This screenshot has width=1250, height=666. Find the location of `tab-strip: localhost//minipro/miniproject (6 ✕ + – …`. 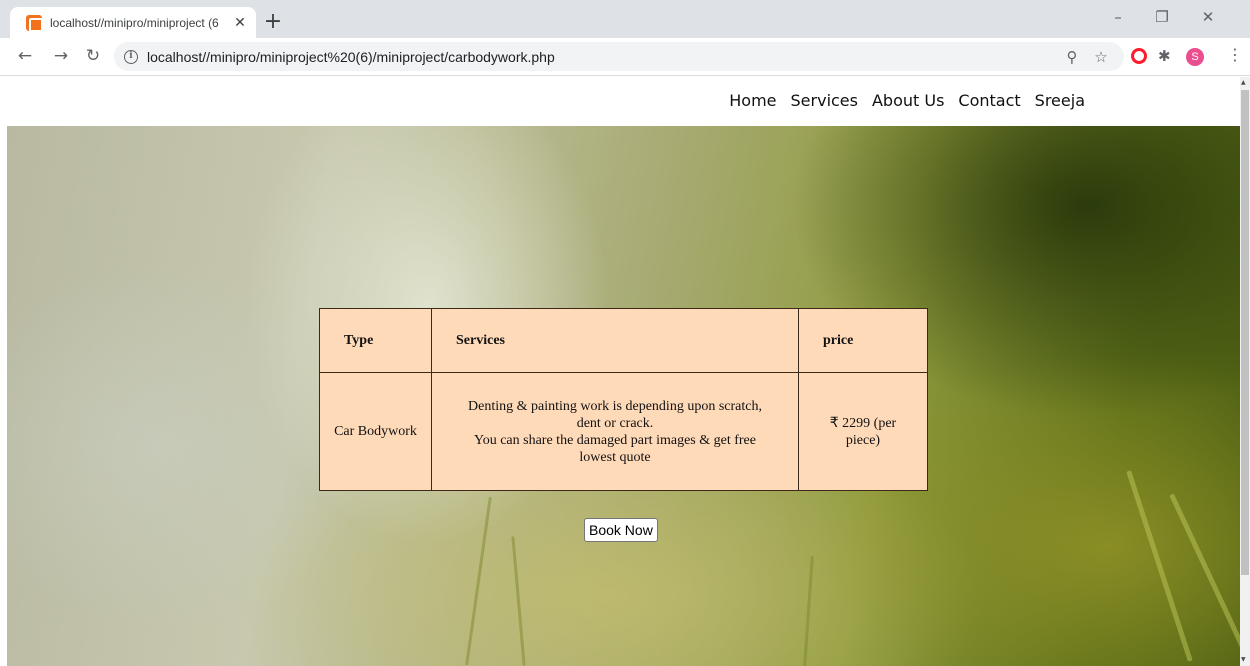

tab-strip: localhost//minipro/miniproject (6 ✕ + – … is located at coordinates (625, 19).